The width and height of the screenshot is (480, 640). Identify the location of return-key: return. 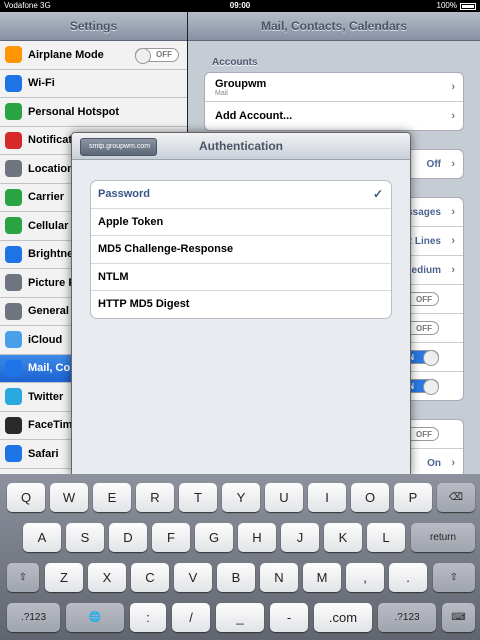
(443, 537).